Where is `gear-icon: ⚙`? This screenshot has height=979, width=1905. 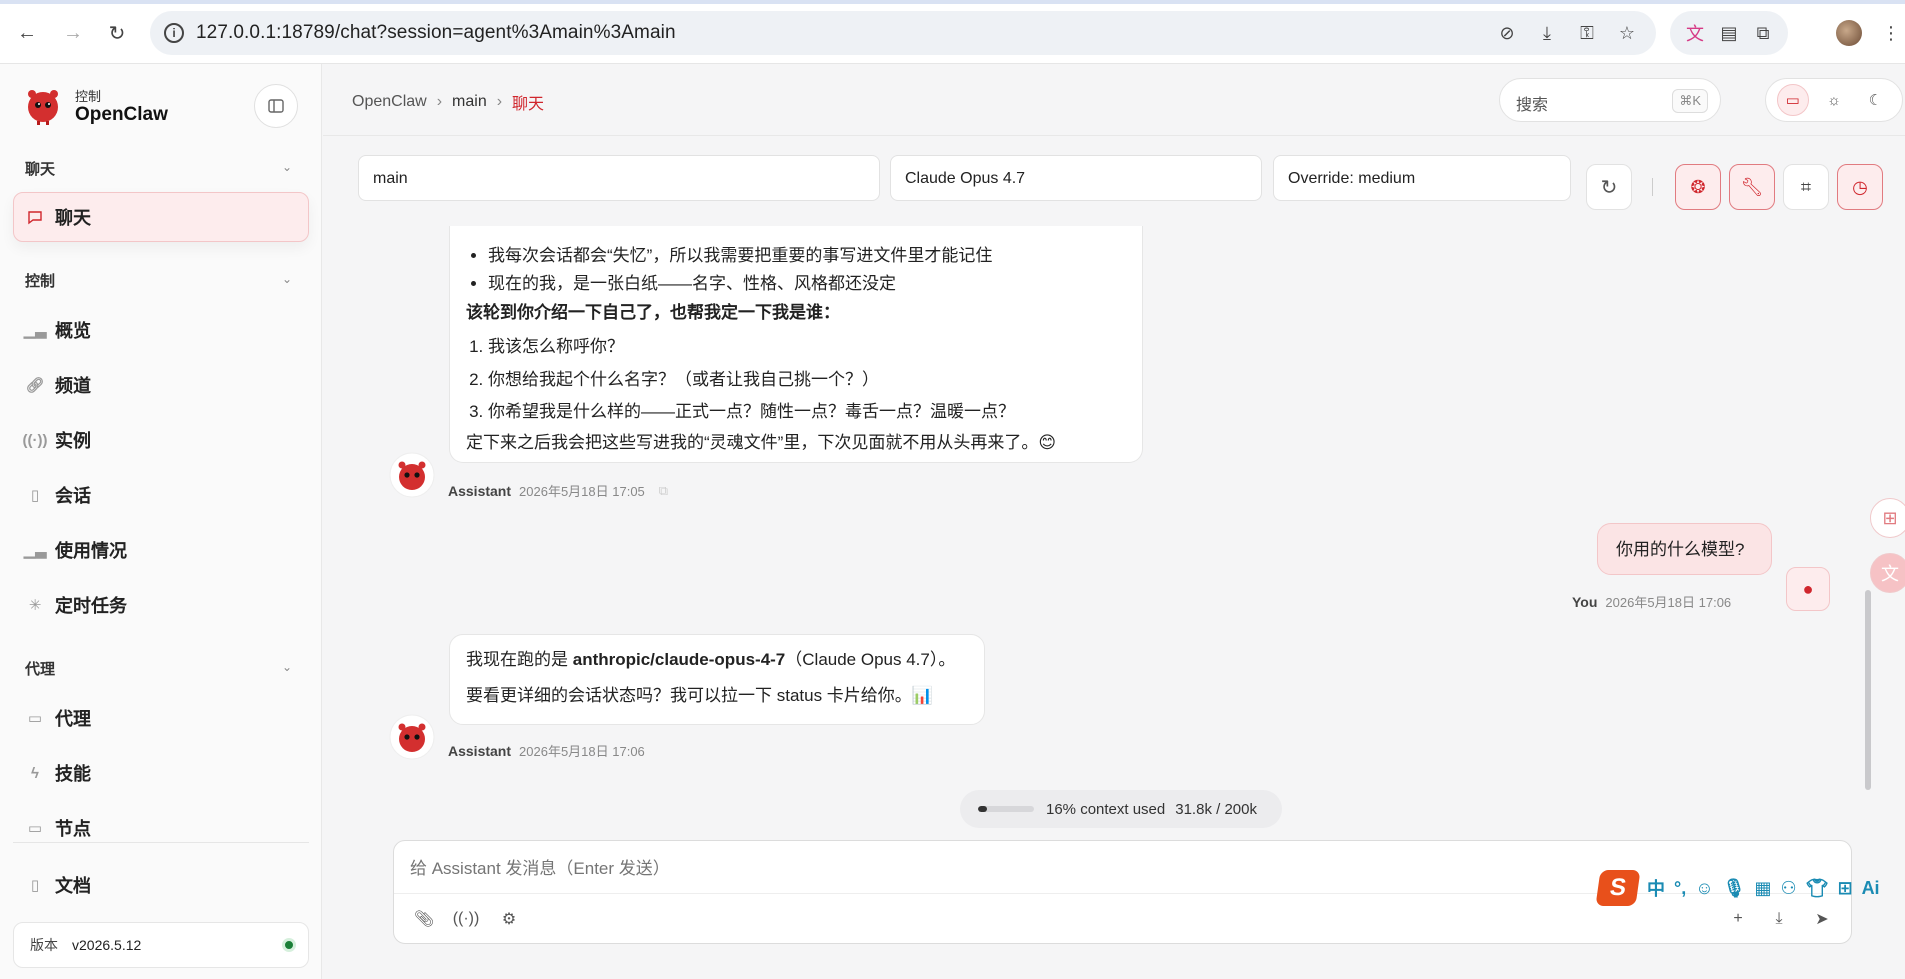
gear-icon: ⚙ is located at coordinates (509, 919).